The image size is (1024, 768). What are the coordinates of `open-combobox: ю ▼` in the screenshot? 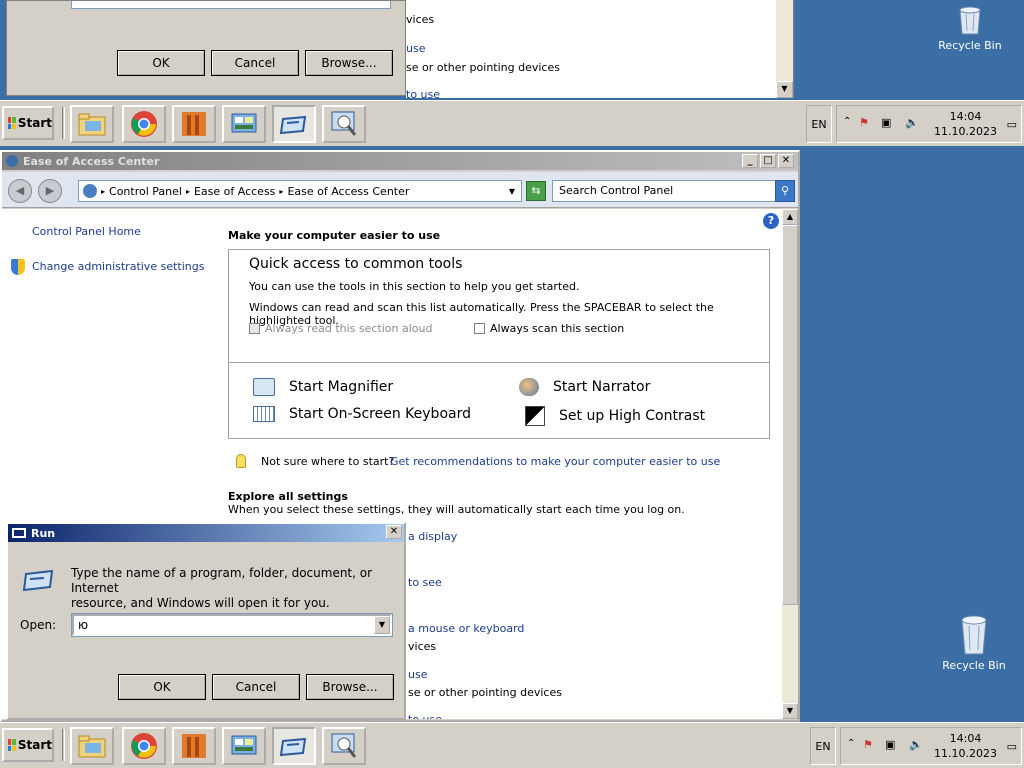 It's located at (232, 625).